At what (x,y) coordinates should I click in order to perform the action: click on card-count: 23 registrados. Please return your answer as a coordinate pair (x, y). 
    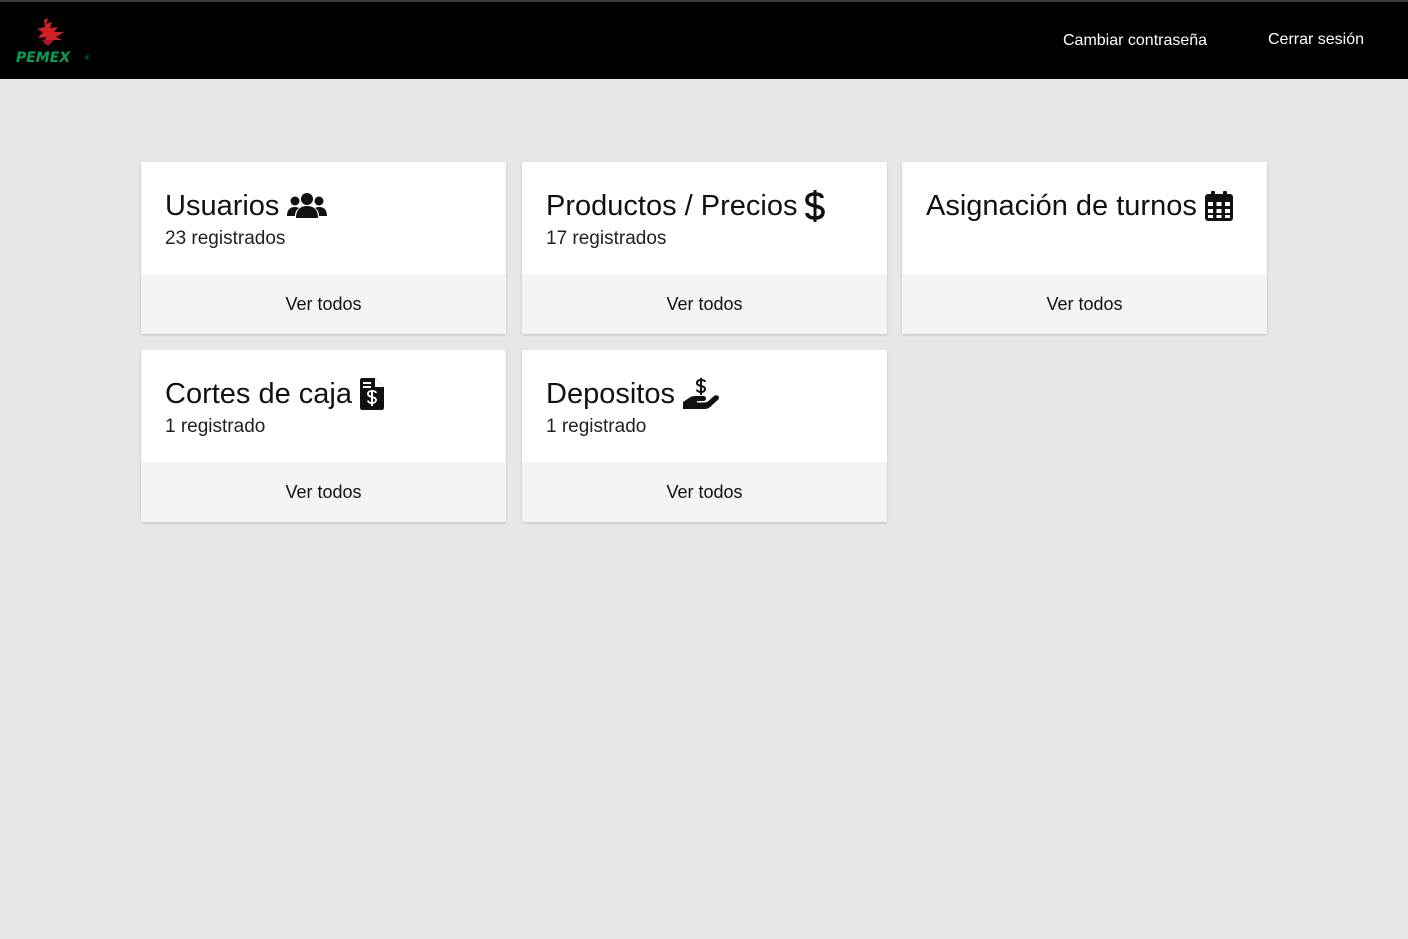
    Looking at the image, I should click on (225, 238).